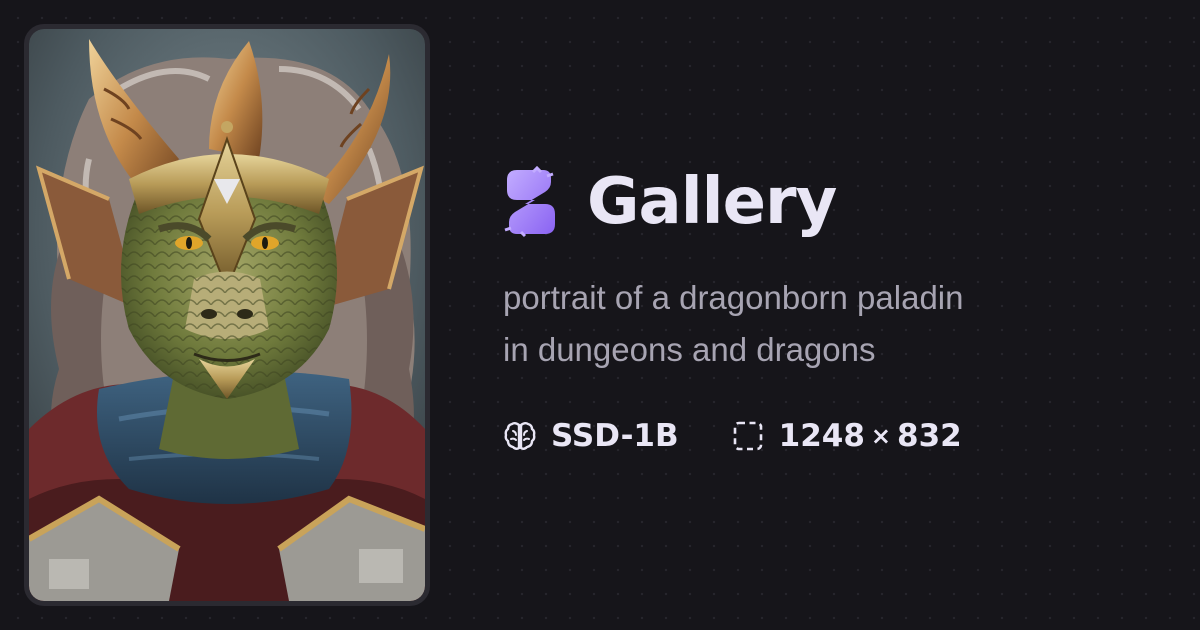 The image size is (1200, 630). Describe the element at coordinates (881, 436) in the screenshot. I see `times-sign: ×` at that location.